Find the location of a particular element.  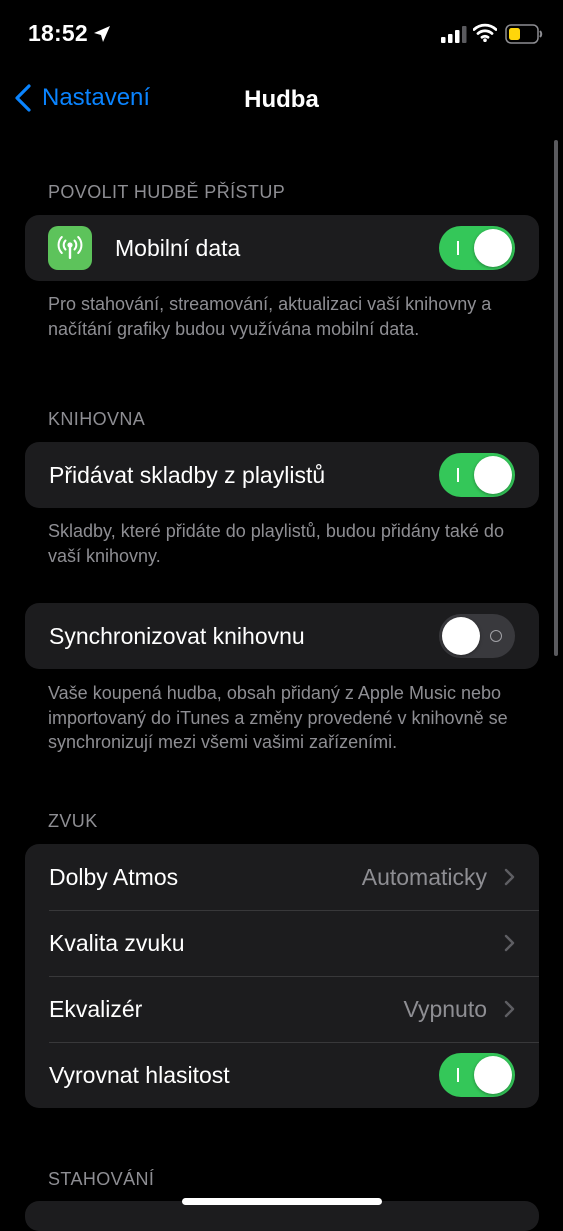

home-indicator is located at coordinates (282, 1201).